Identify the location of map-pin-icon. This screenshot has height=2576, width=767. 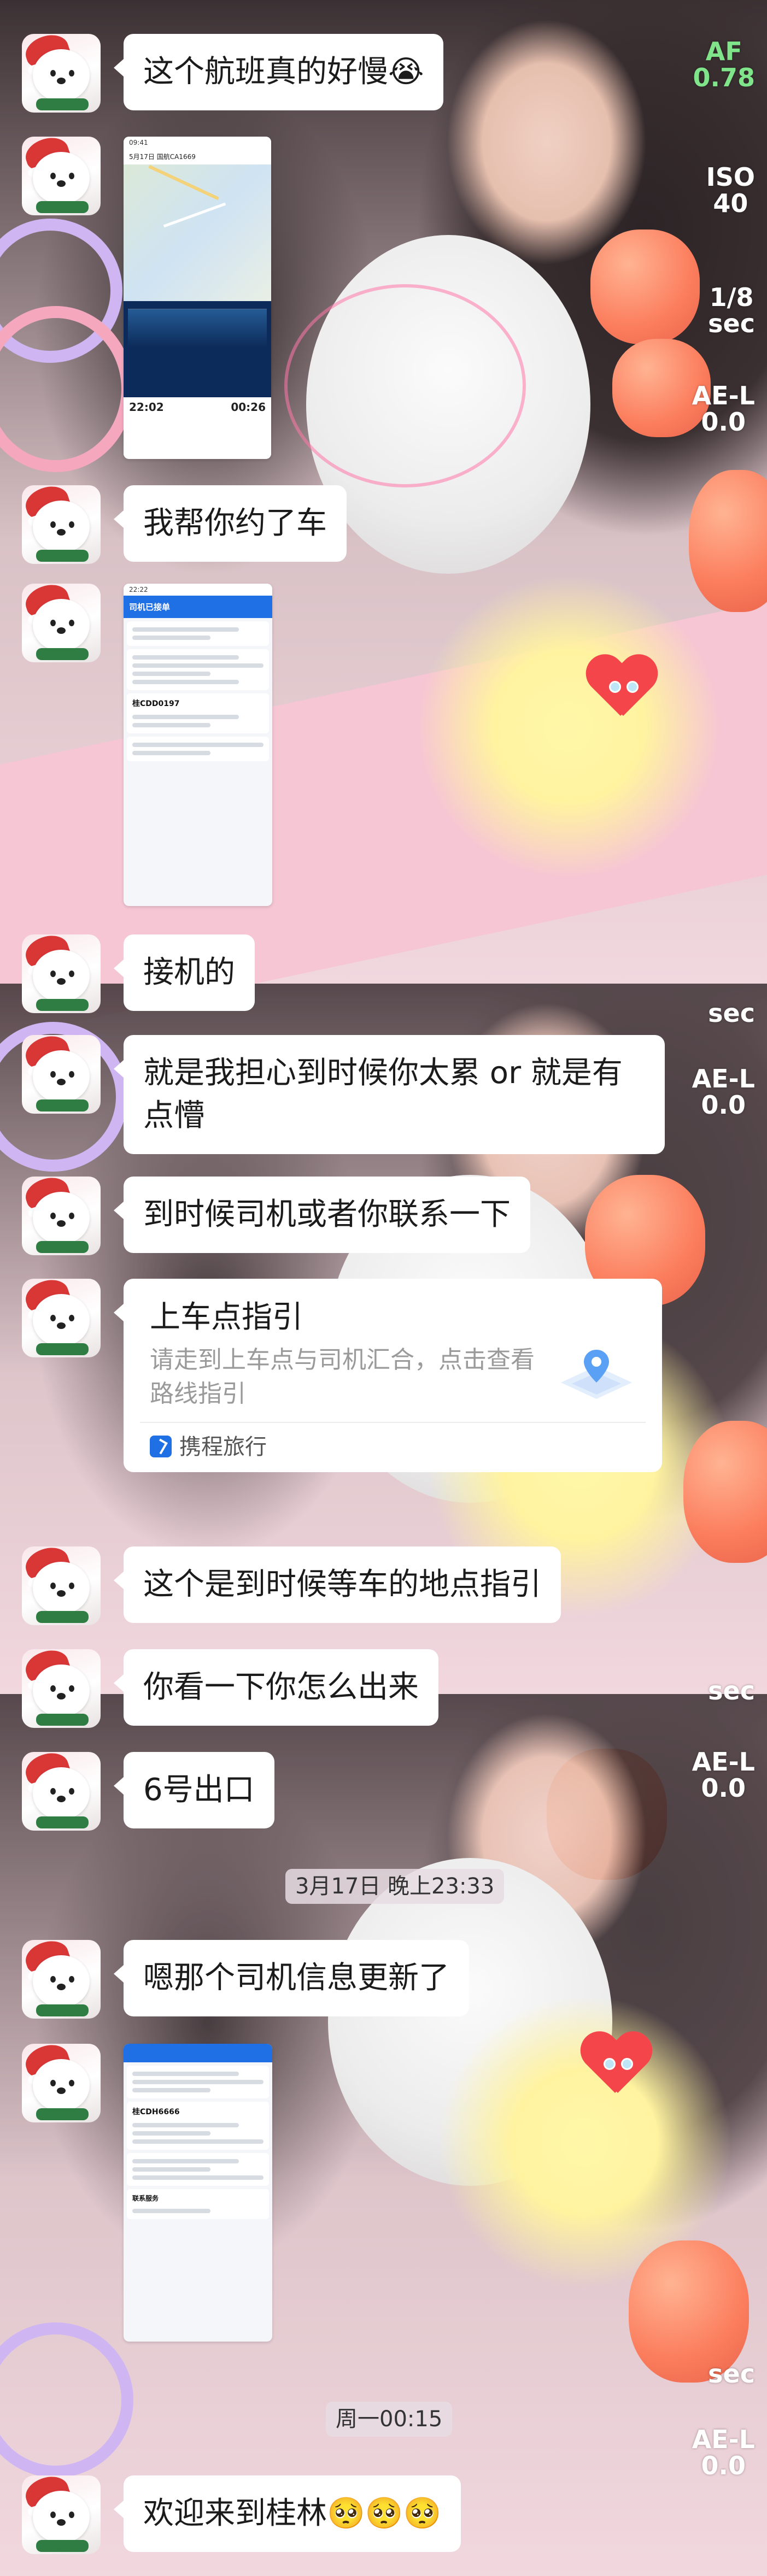
(596, 1374).